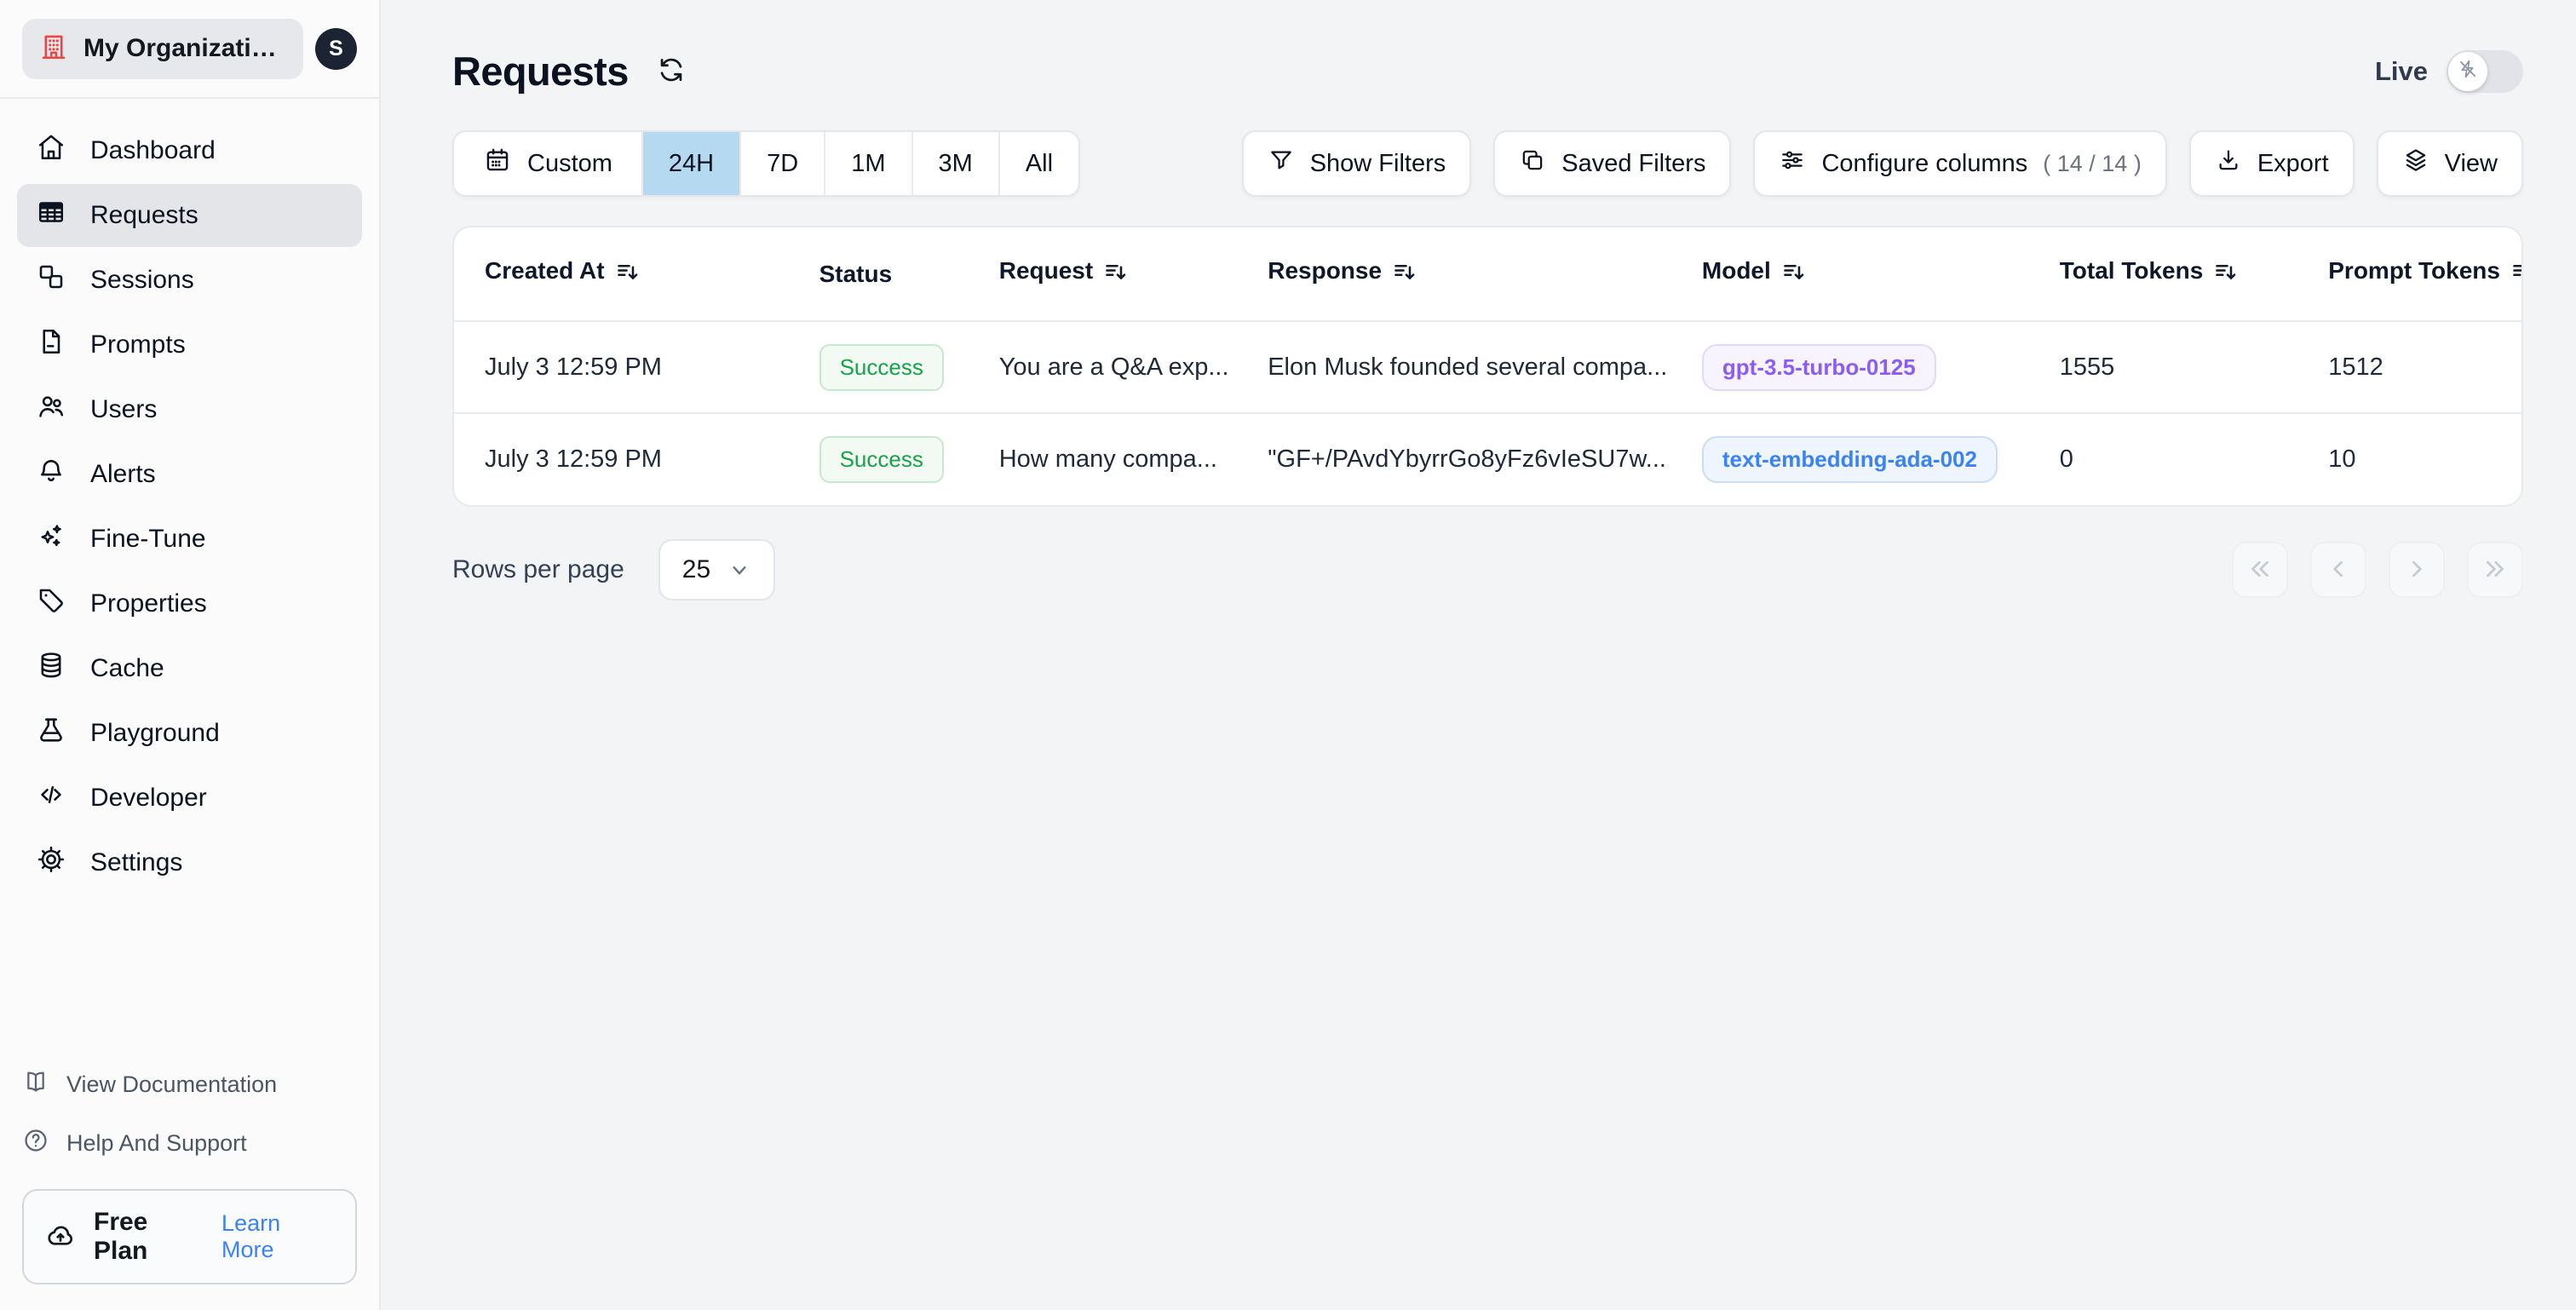 The image size is (2576, 1310). I want to click on window-shadow, so click(1606, 1267).